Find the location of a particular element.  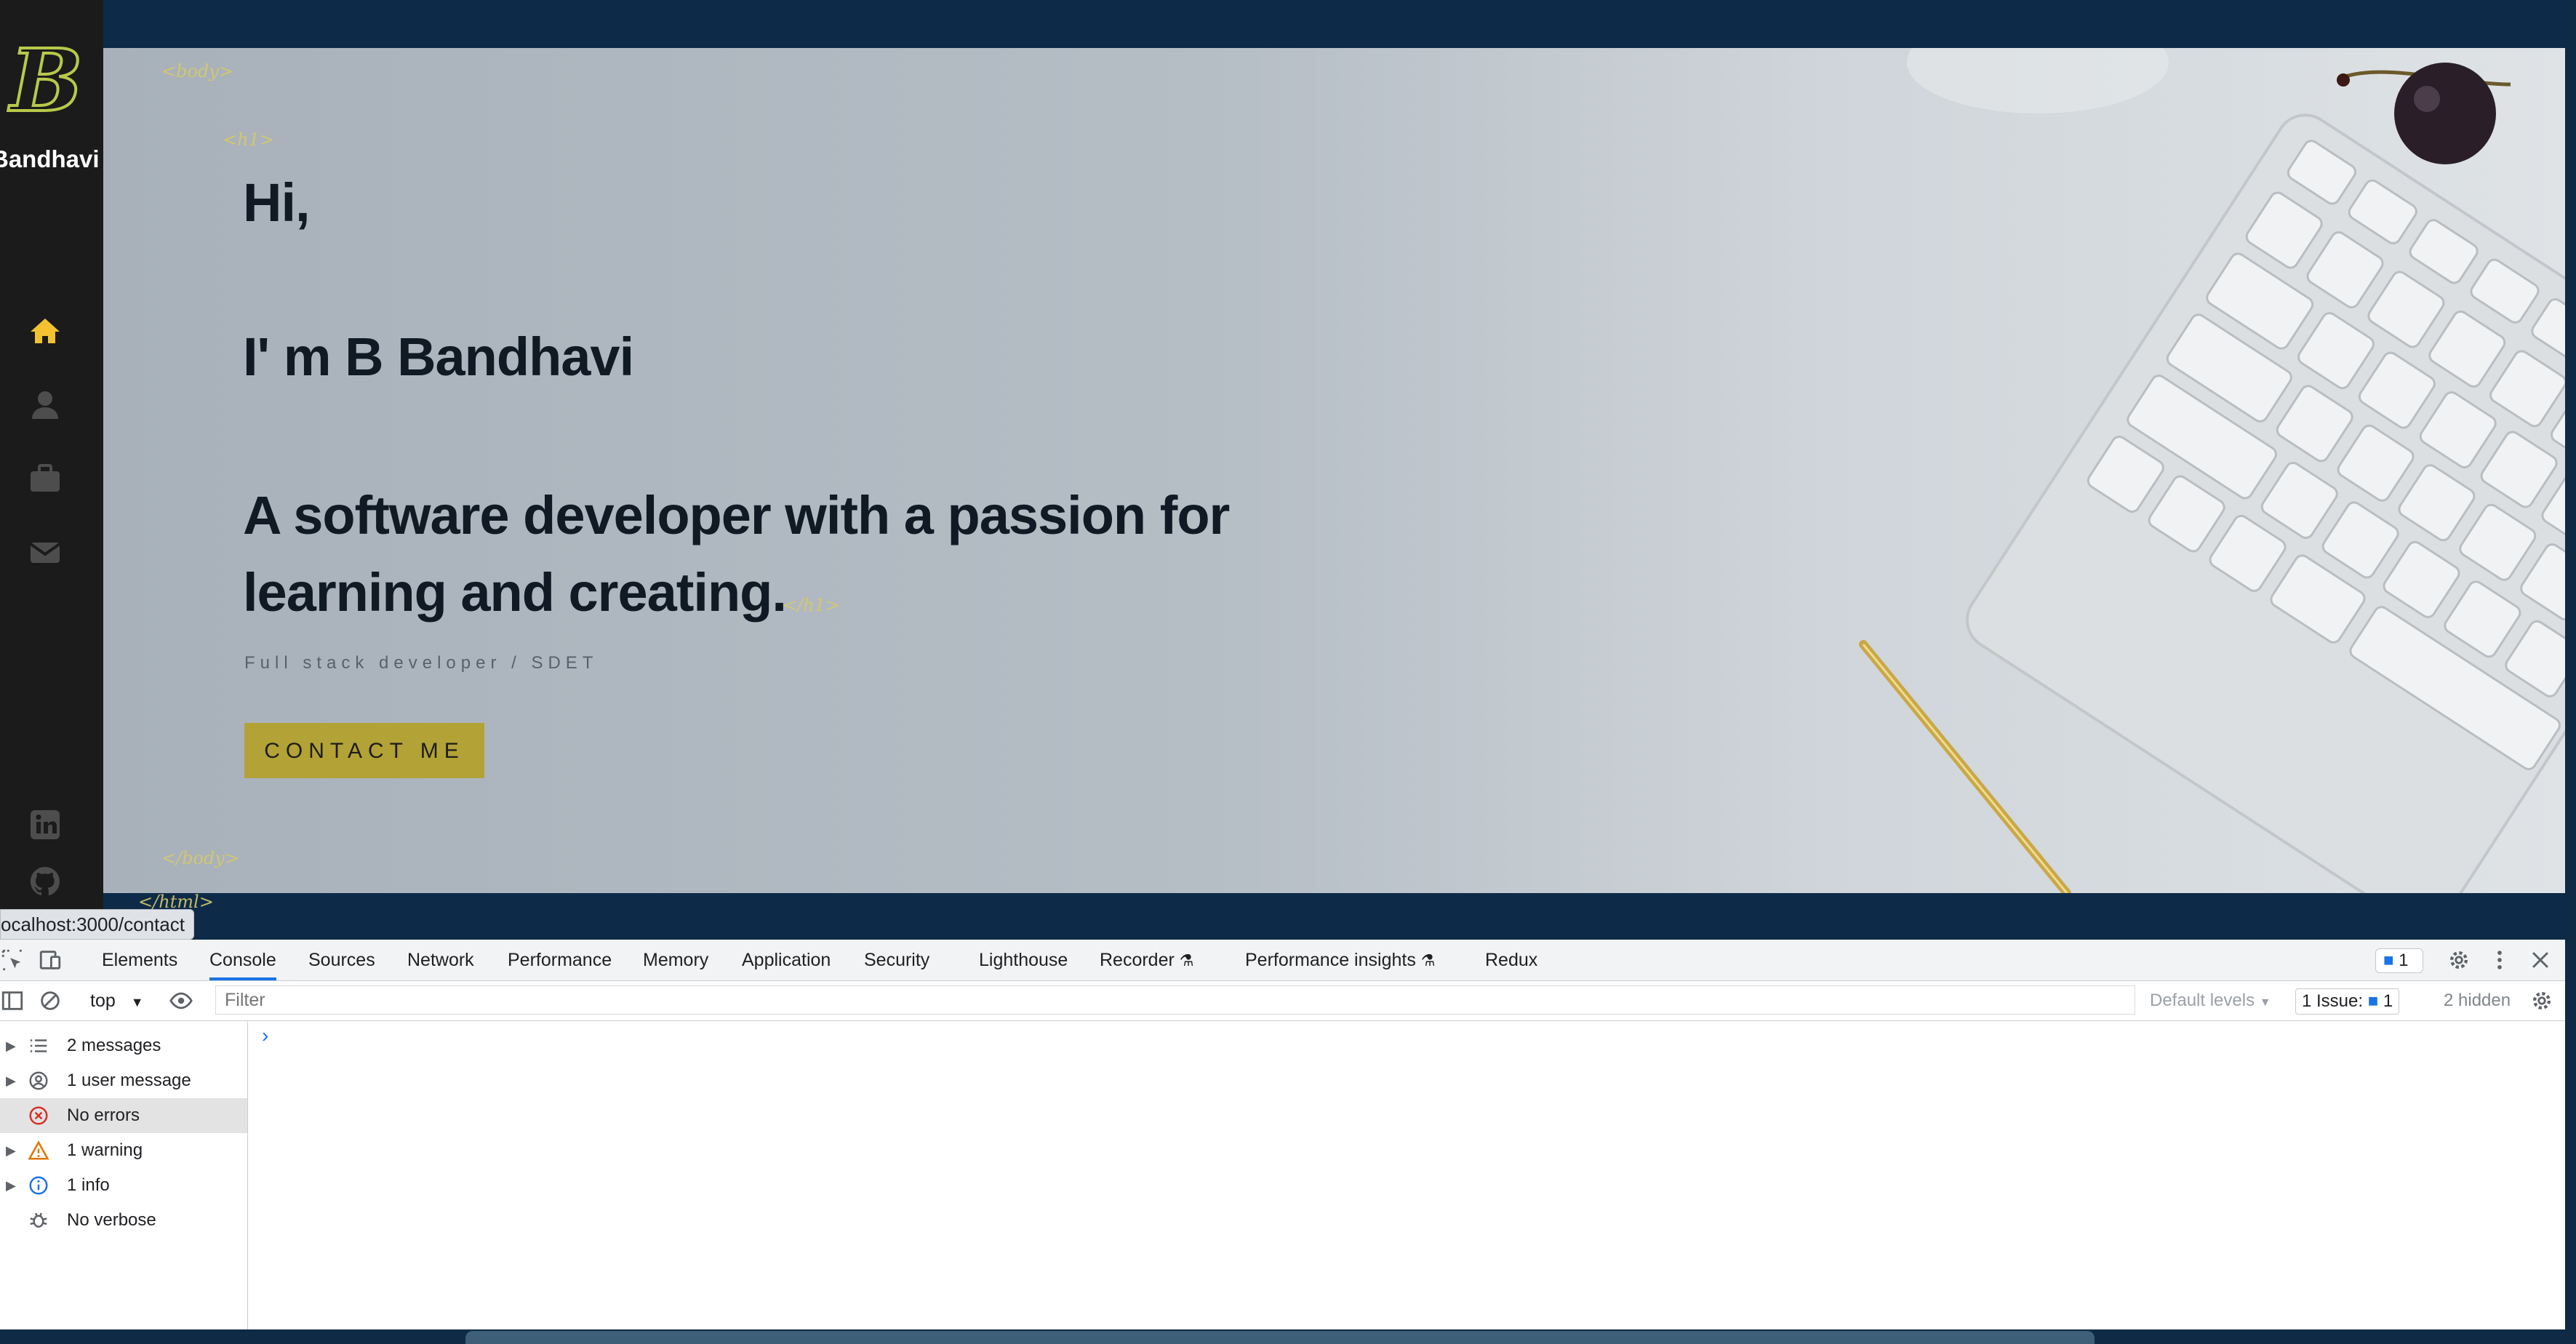

tab-application: Application is located at coordinates (786, 960).